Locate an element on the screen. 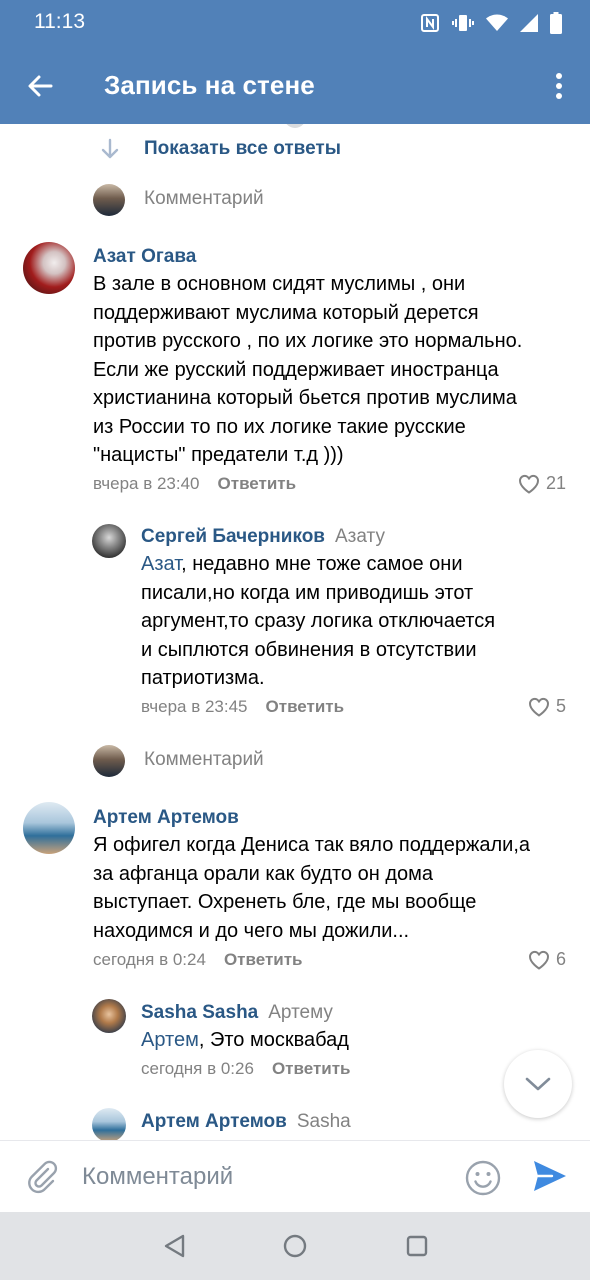 The height and width of the screenshot is (1280, 590). paperclip-icon is located at coordinates (43, 1177).